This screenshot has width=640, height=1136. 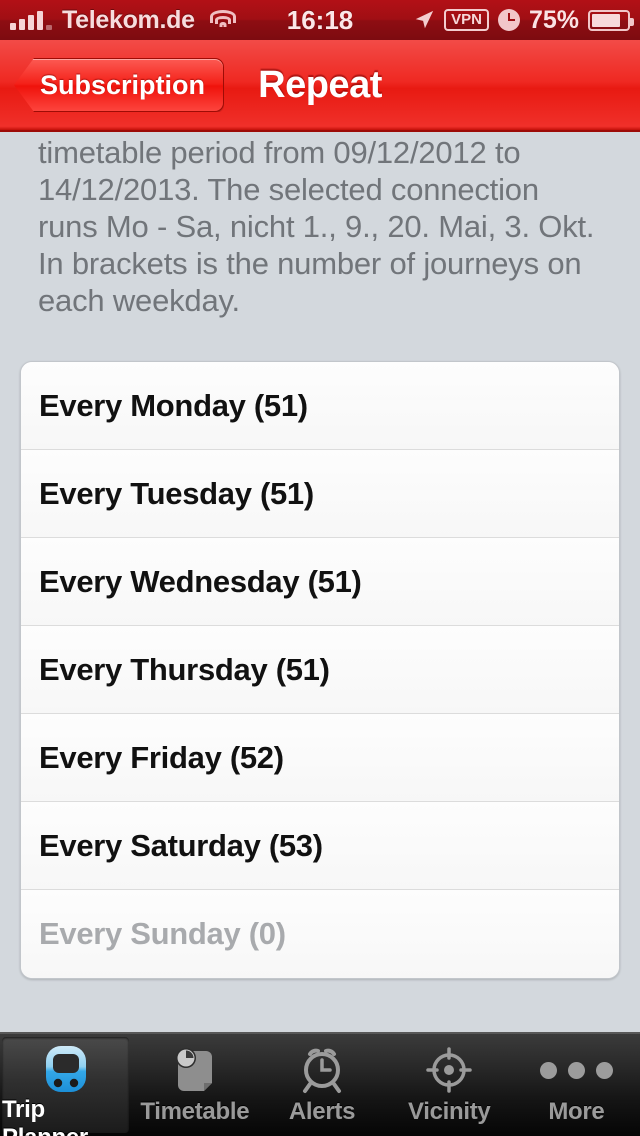 What do you see at coordinates (200, 581) in the screenshot?
I see `weekday-row-label: Every Wednesday (51)` at bounding box center [200, 581].